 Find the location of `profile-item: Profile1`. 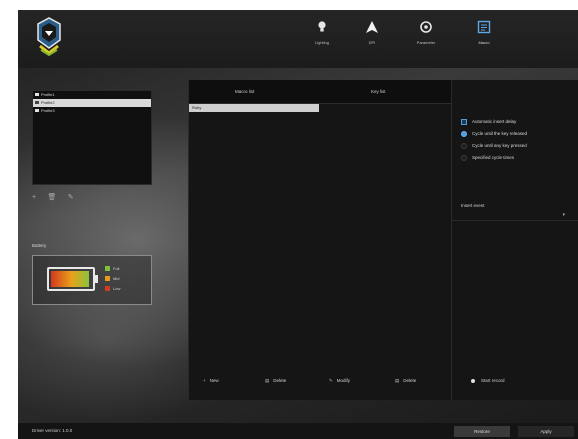

profile-item: Profile1 is located at coordinates (92, 95).